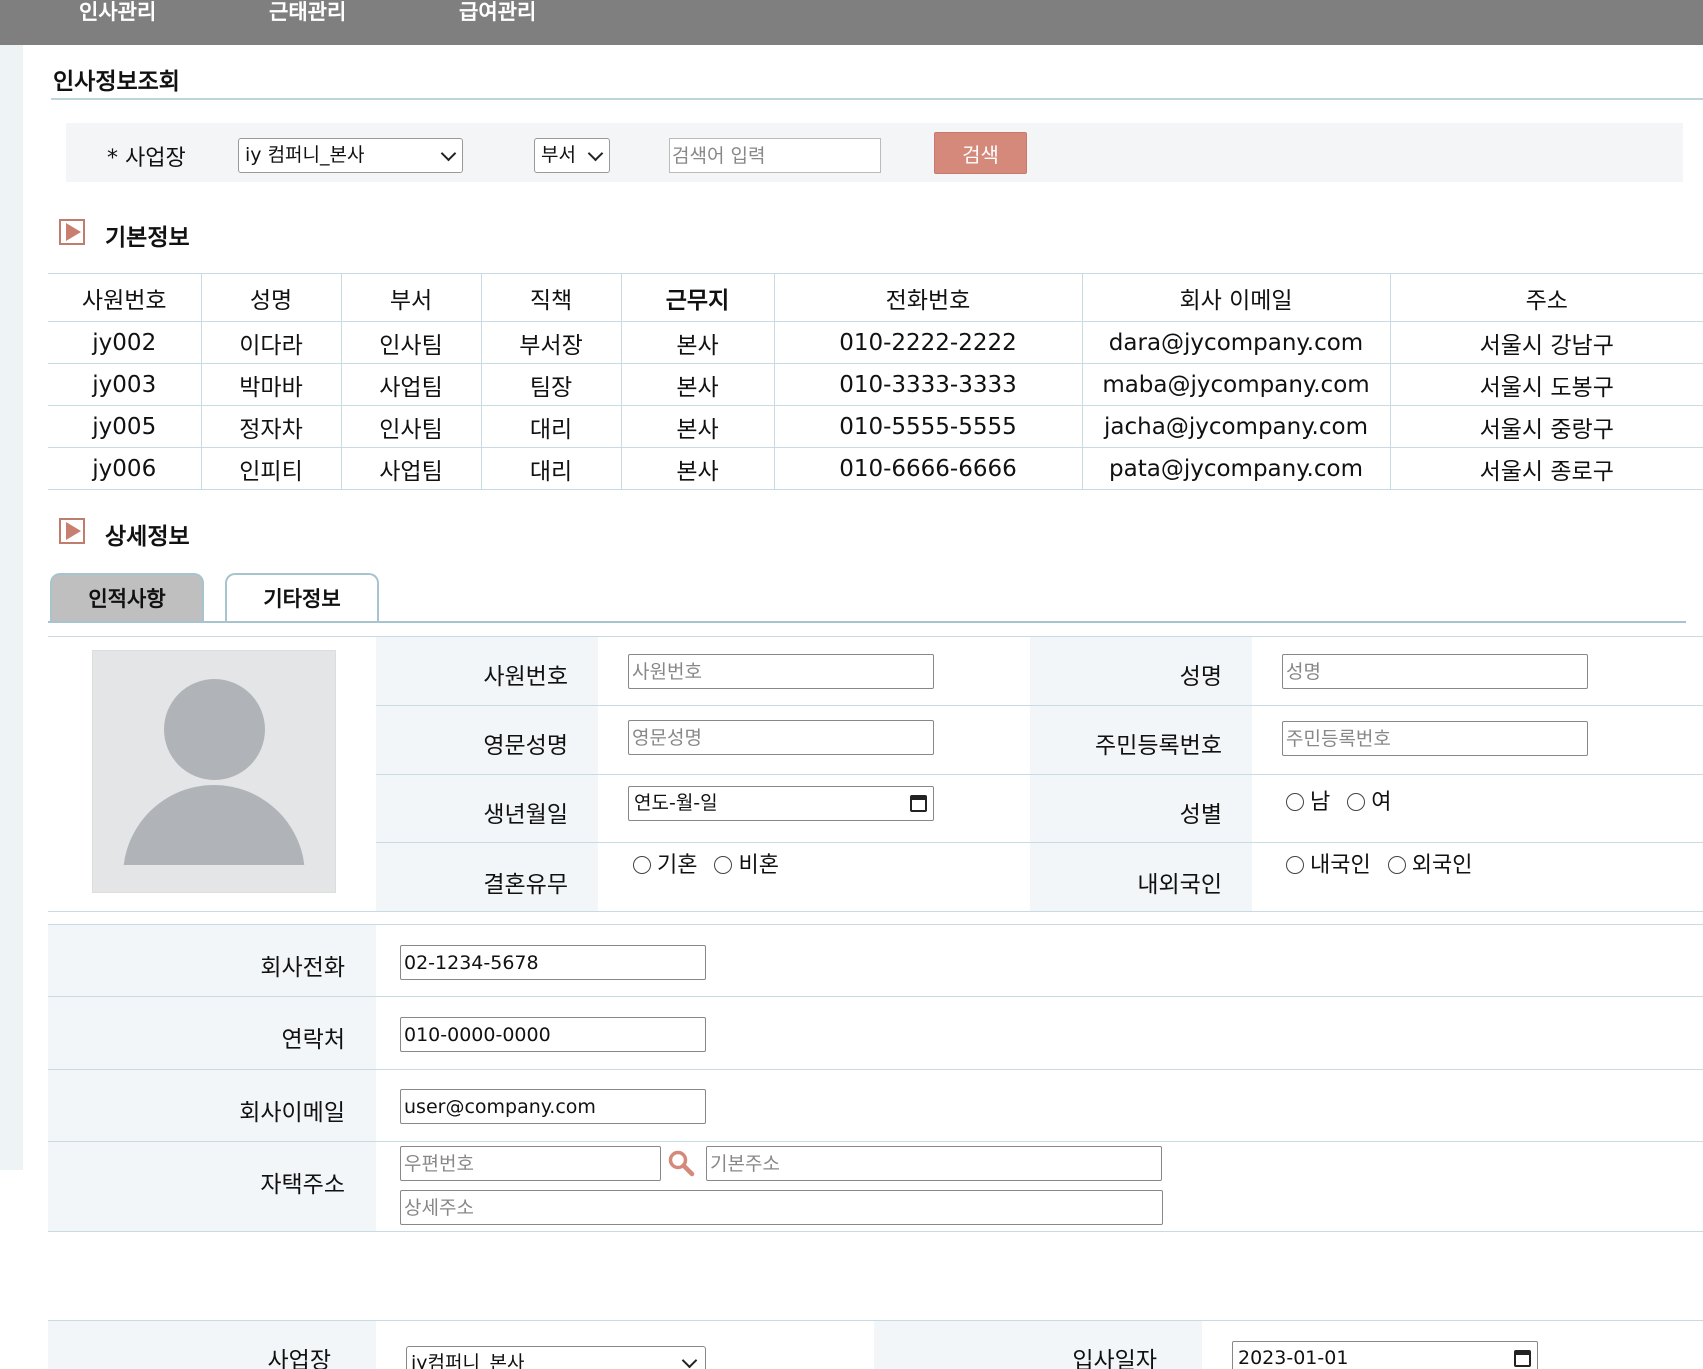 This screenshot has height=1369, width=1703. What do you see at coordinates (877, 99) in the screenshot?
I see `title-divider` at bounding box center [877, 99].